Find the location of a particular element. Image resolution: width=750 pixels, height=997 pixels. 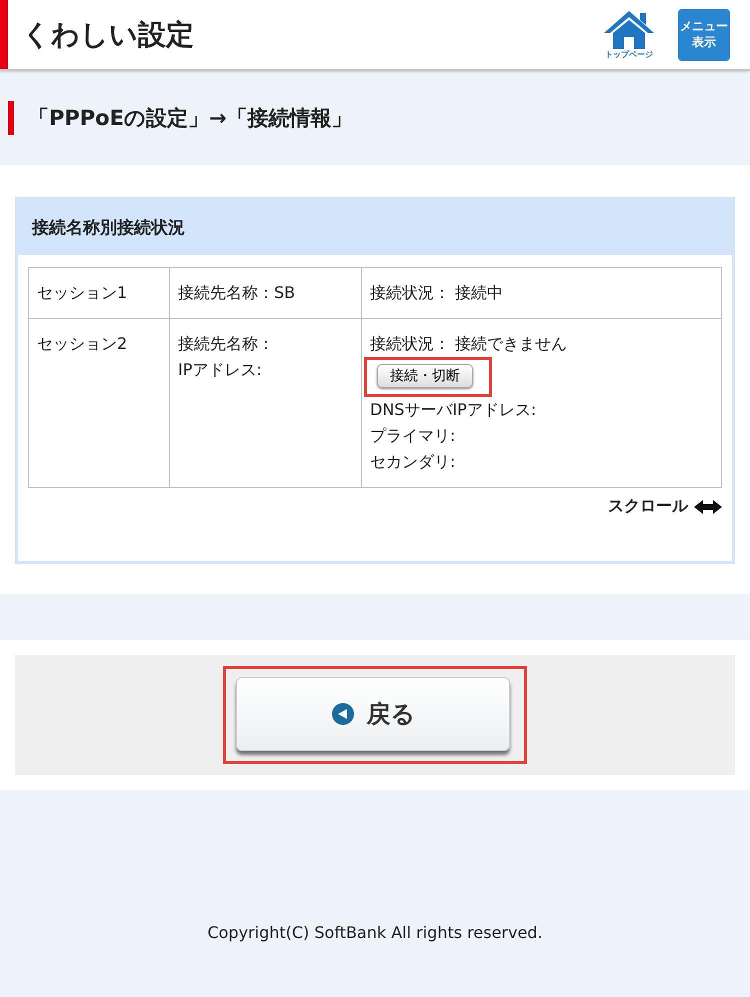

cell-text: セッション1 is located at coordinates (82, 293).